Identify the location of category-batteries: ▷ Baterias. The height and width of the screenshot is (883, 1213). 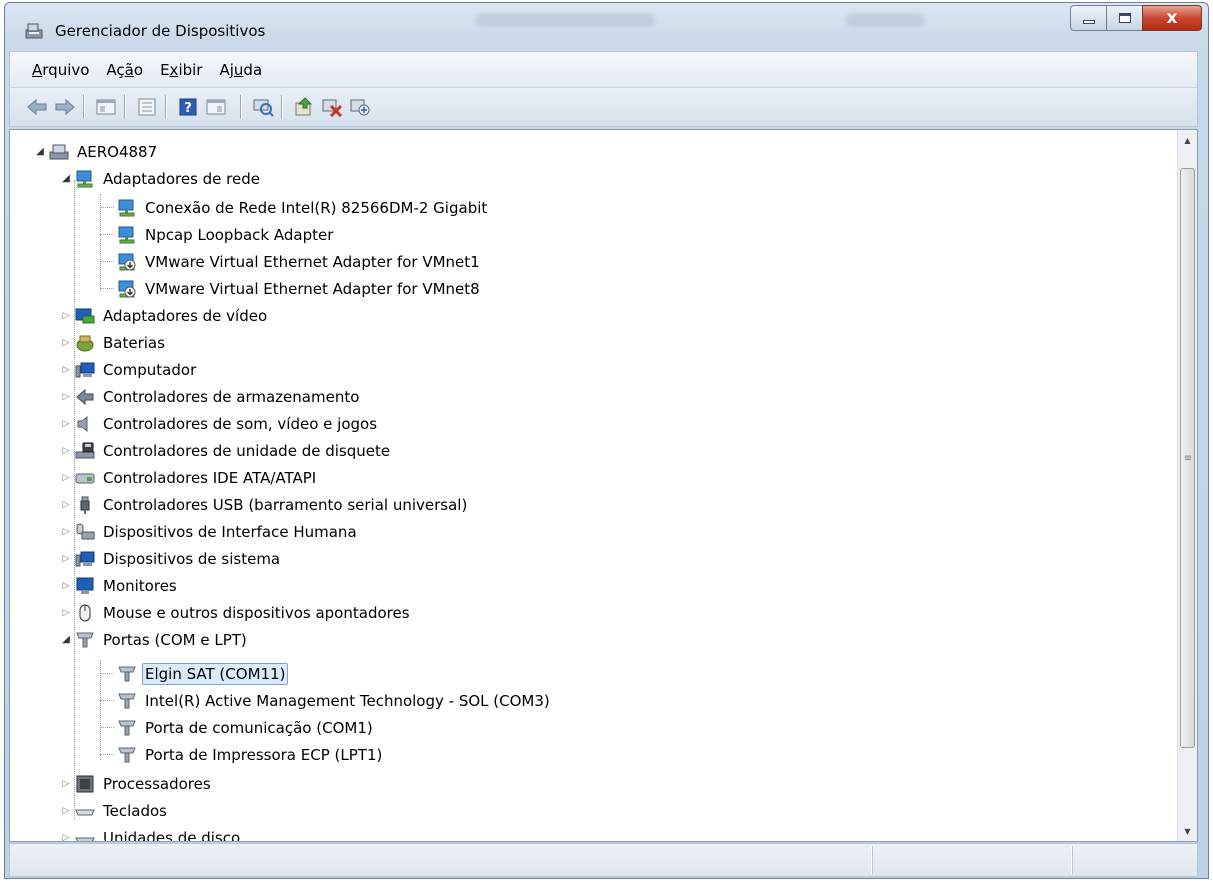
(115, 342).